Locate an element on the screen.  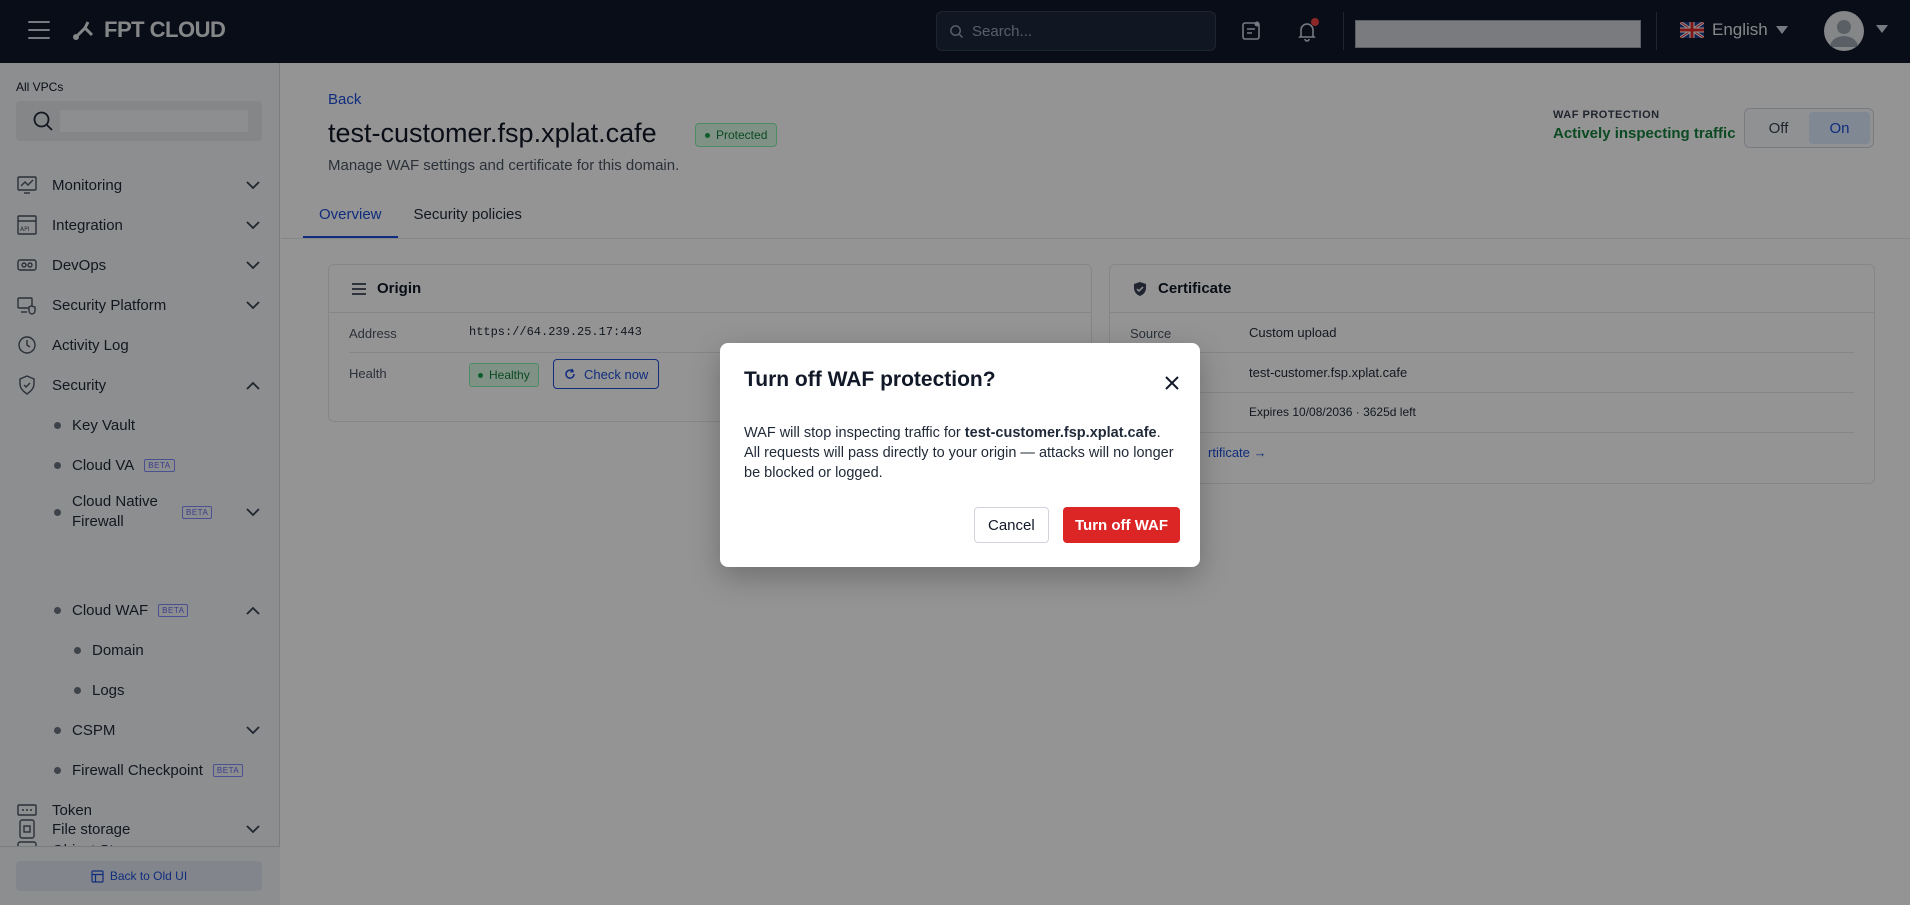
dialog-body-domain: test-customer.fsp.xplat.cafe is located at coordinates (1060, 433).